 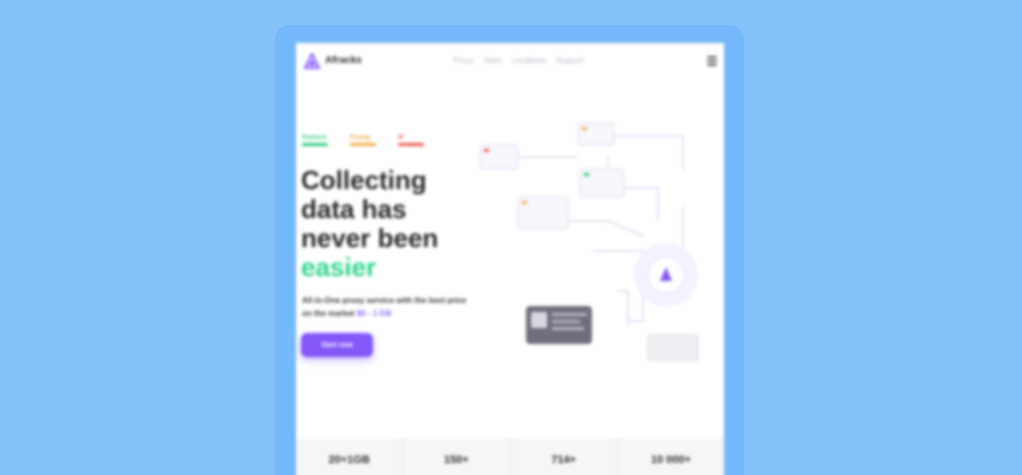 I want to click on stat-ips: 10 000+, so click(x=670, y=460).